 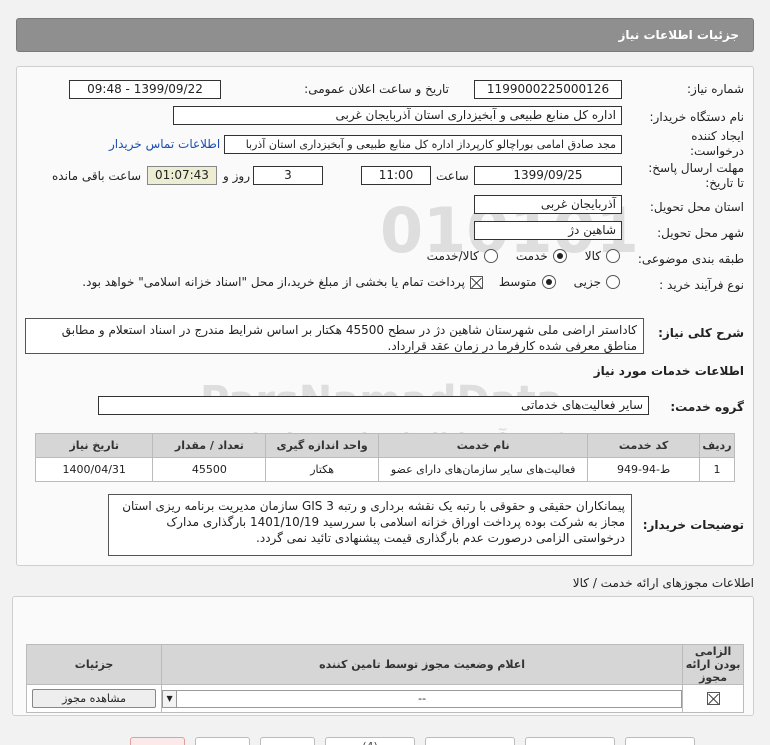 I want to click on table-row: -- ▼ مشاهده مجوز, so click(x=384, y=698).